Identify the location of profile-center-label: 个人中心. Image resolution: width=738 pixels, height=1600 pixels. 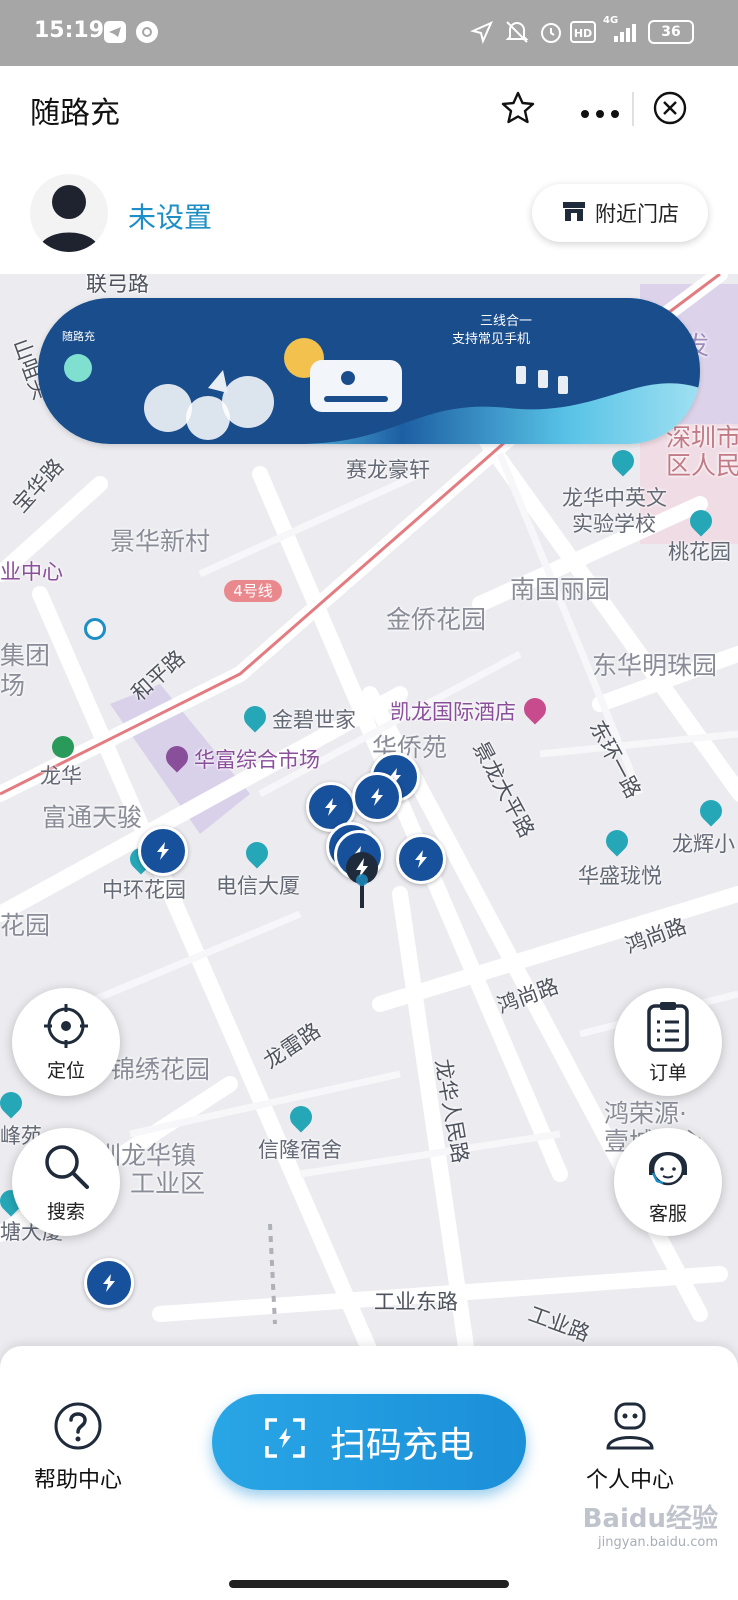
(630, 1480).